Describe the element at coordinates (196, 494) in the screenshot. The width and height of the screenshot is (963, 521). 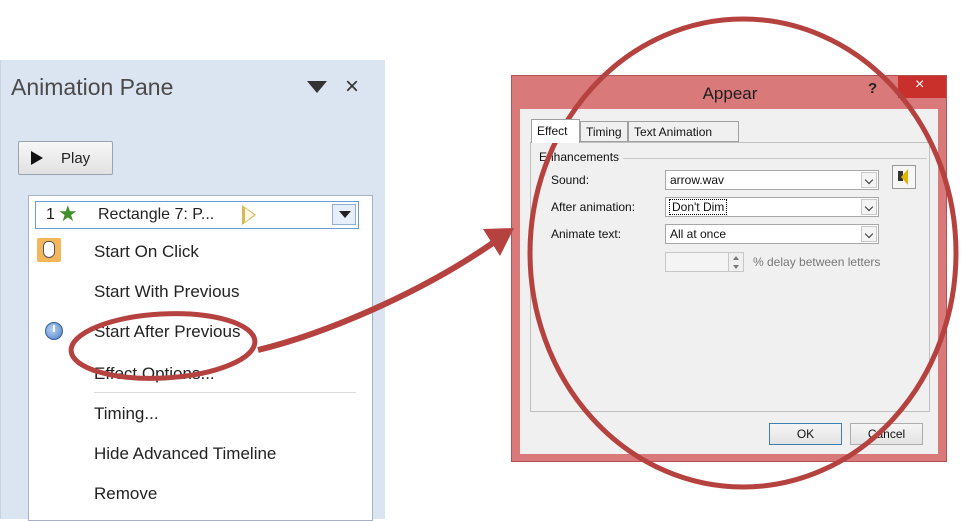
I see `menu-item-remove: Remove` at that location.